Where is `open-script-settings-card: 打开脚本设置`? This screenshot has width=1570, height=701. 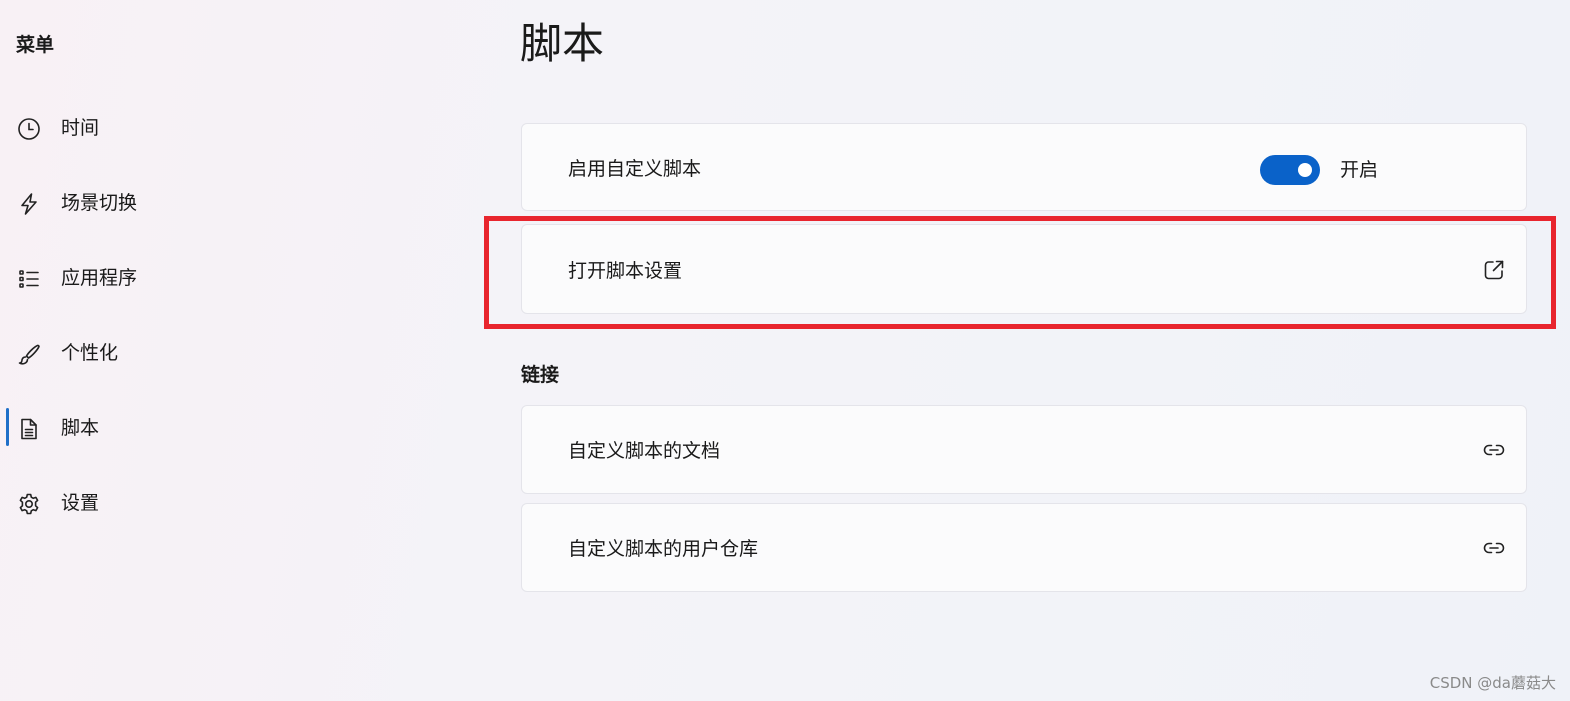
open-script-settings-card: 打开脚本设置 is located at coordinates (1024, 269).